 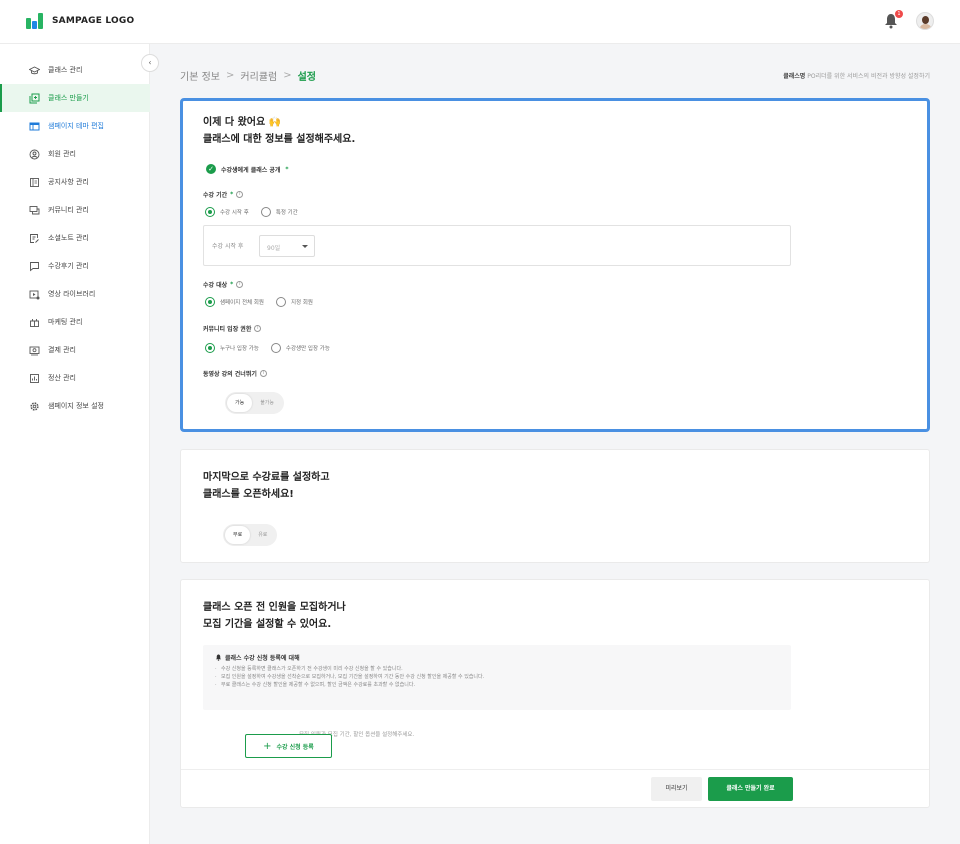 What do you see at coordinates (62, 350) in the screenshot?
I see `sidebar-item-label: 결제 관리` at bounding box center [62, 350].